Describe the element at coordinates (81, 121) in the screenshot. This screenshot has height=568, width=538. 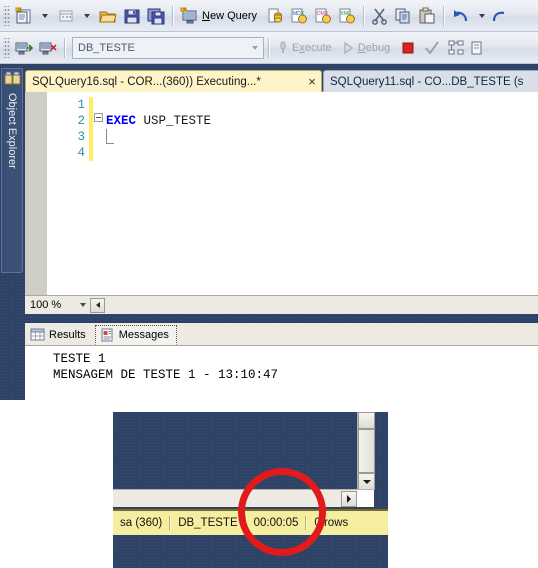
I see `line-number: 2` at that location.